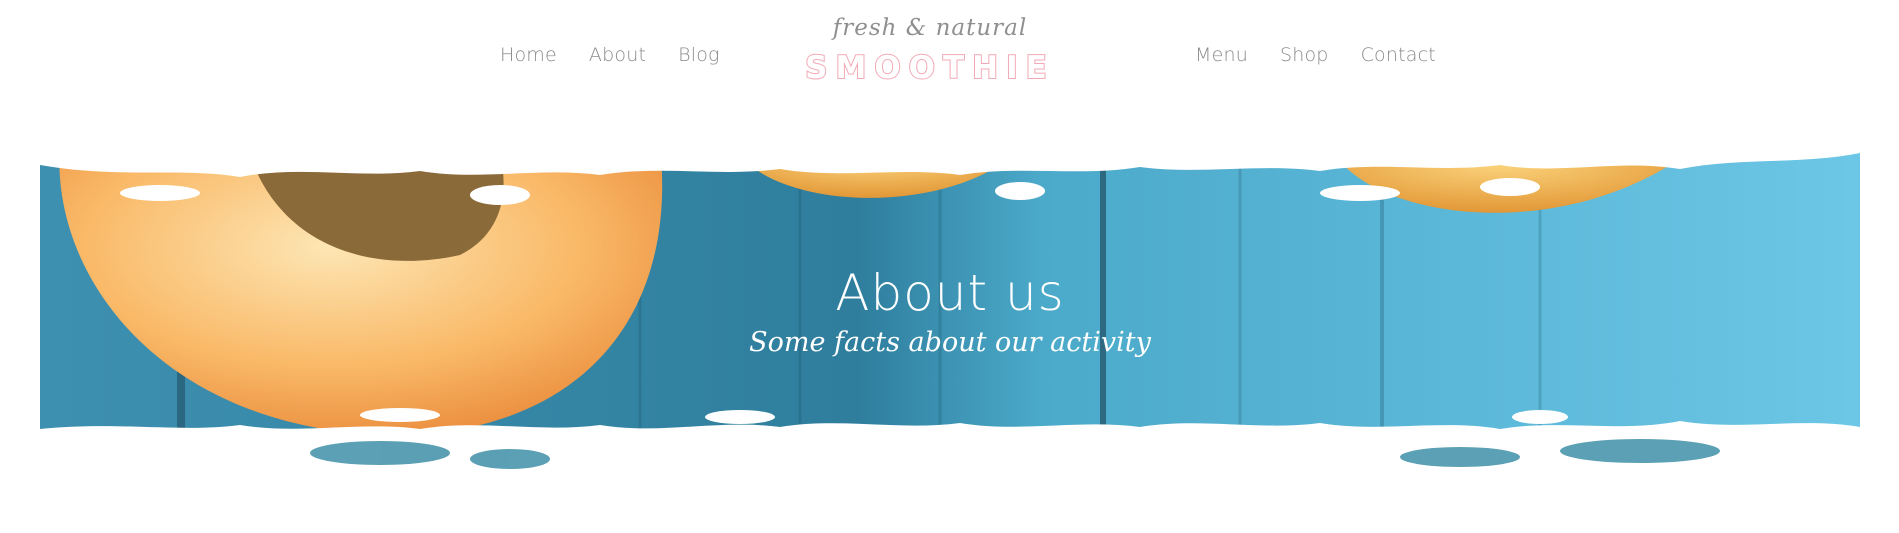 The image size is (1899, 533). I want to click on nav-link-about: About, so click(617, 55).